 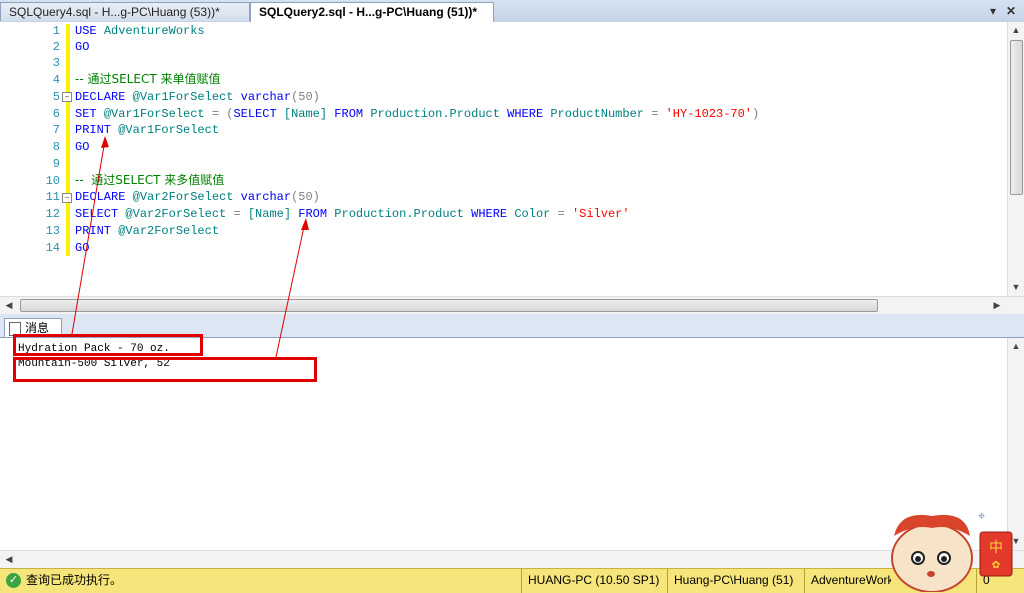 I want to click on code-line-1: USE AdventureWorks, so click(x=140, y=31).